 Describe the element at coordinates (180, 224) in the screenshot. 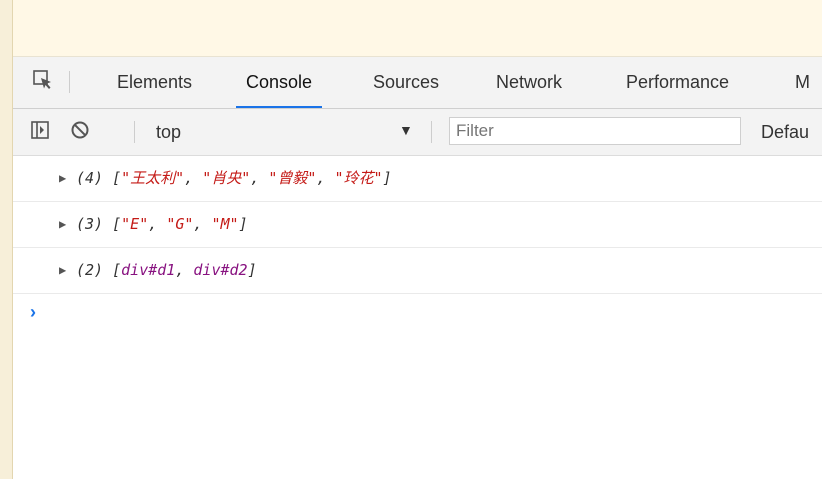

I see `array-item: "G"` at that location.